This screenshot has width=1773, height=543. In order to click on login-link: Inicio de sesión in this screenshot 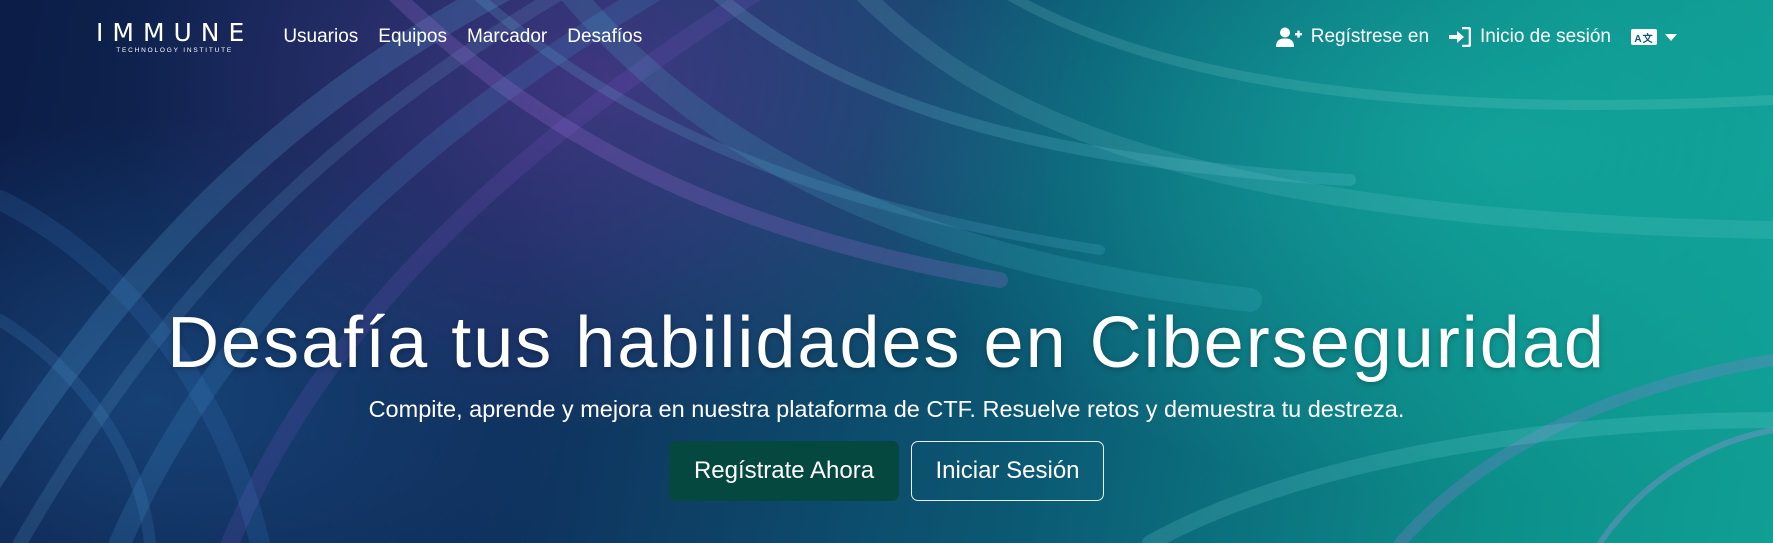, I will do `click(1530, 37)`.